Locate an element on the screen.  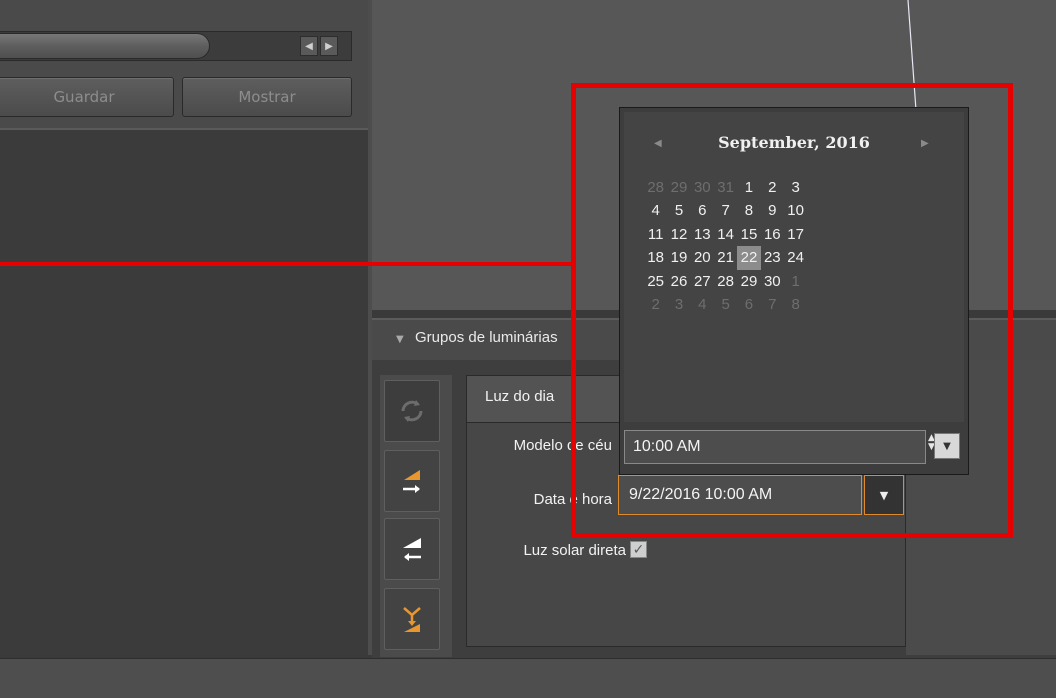
direct-sunlight-checkbox: ✓ is located at coordinates (638, 549).